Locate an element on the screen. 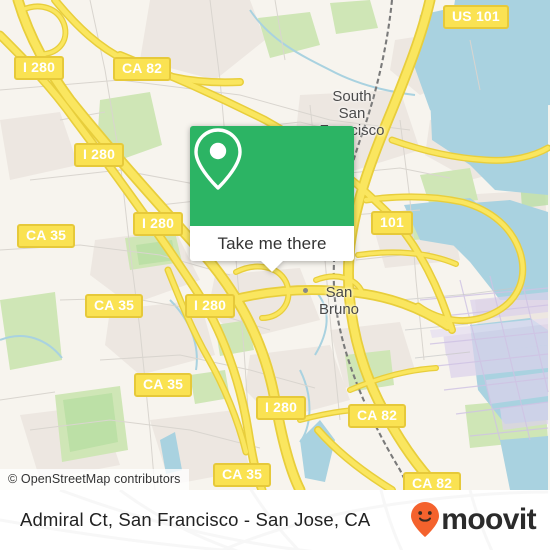 The image size is (550, 550). moovit-logo: moovit is located at coordinates (473, 520).